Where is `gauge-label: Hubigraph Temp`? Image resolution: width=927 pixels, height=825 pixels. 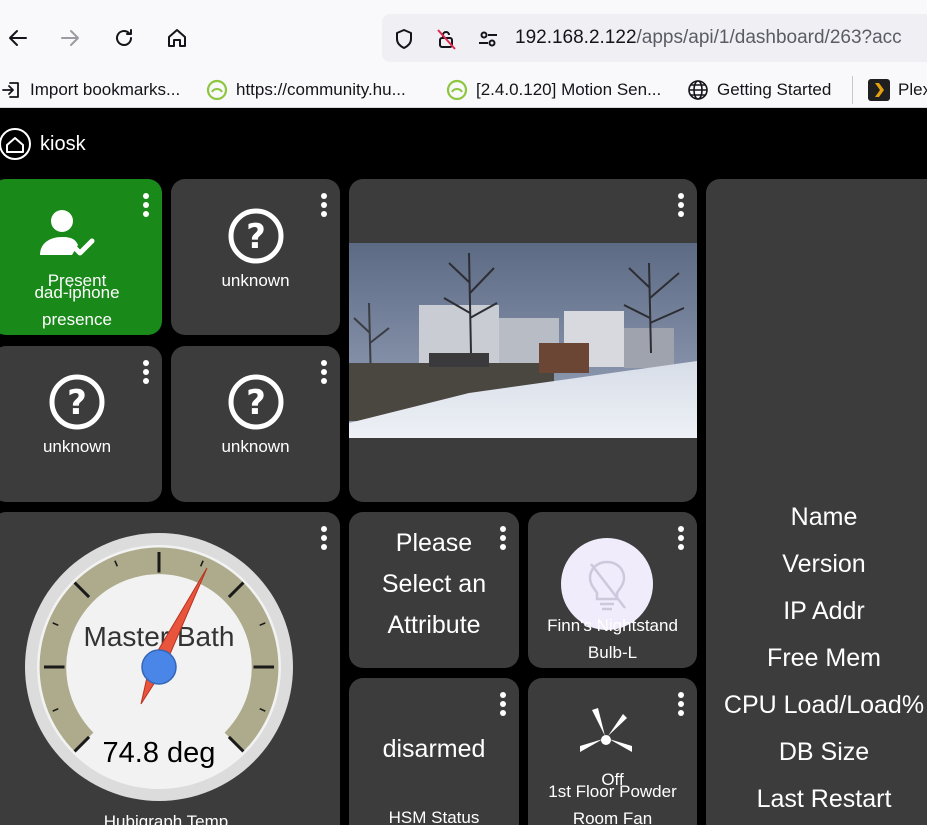 gauge-label: Hubigraph Temp is located at coordinates (166, 818).